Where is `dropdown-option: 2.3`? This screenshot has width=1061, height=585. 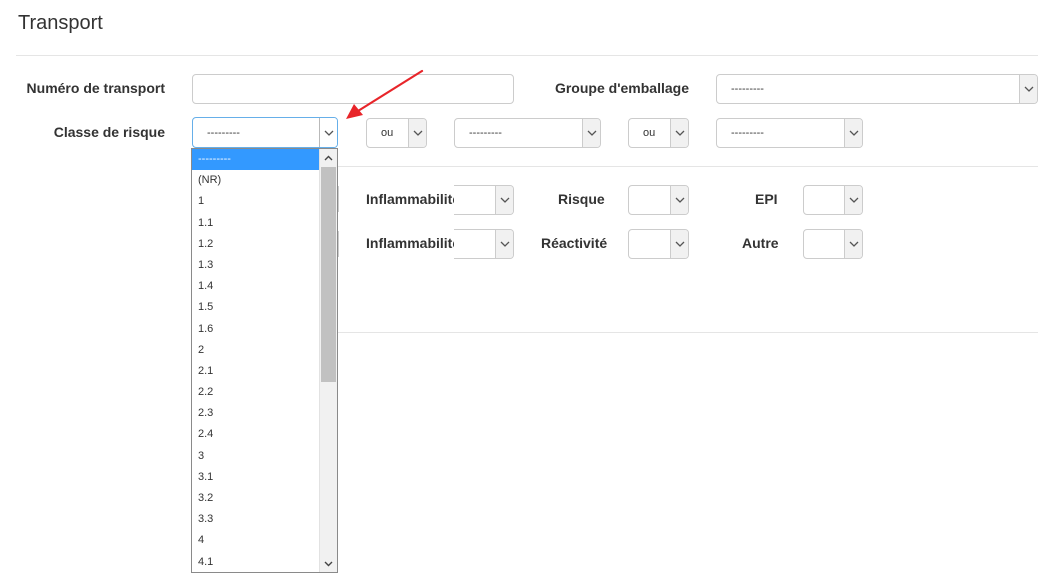 dropdown-option: 2.3 is located at coordinates (256, 413).